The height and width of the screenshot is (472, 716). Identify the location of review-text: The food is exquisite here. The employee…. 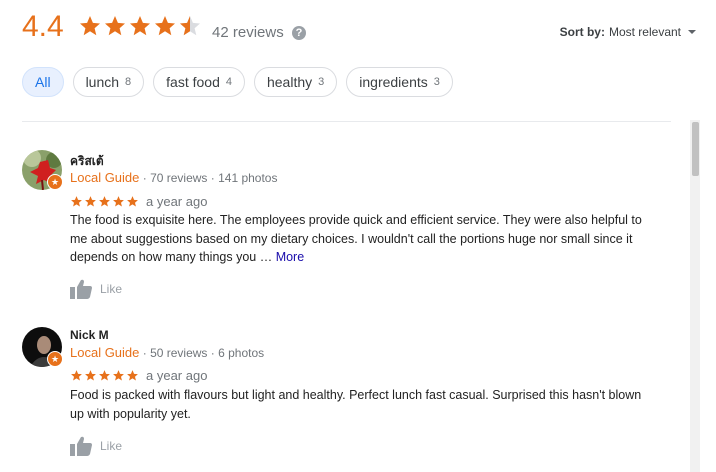
(375, 239).